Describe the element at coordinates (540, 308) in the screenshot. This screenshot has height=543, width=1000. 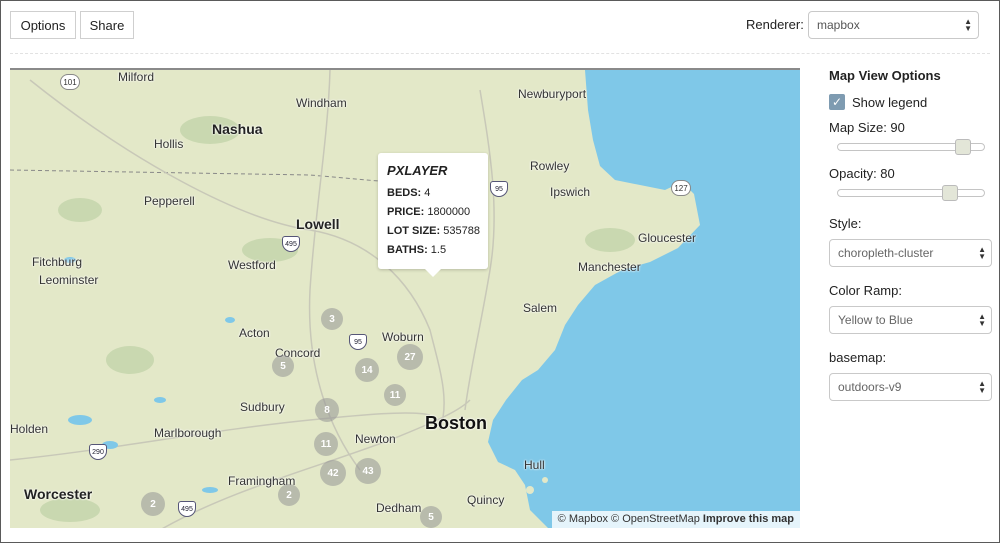
I see `place-label: Salem` at that location.